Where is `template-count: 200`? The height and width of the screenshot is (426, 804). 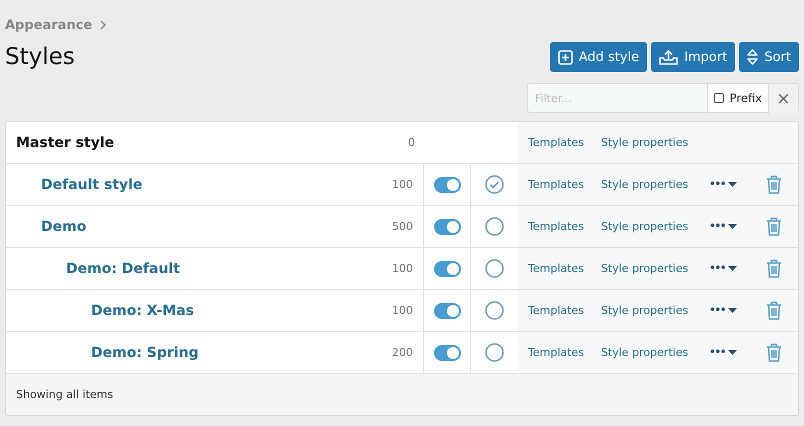 template-count: 200 is located at coordinates (402, 352).